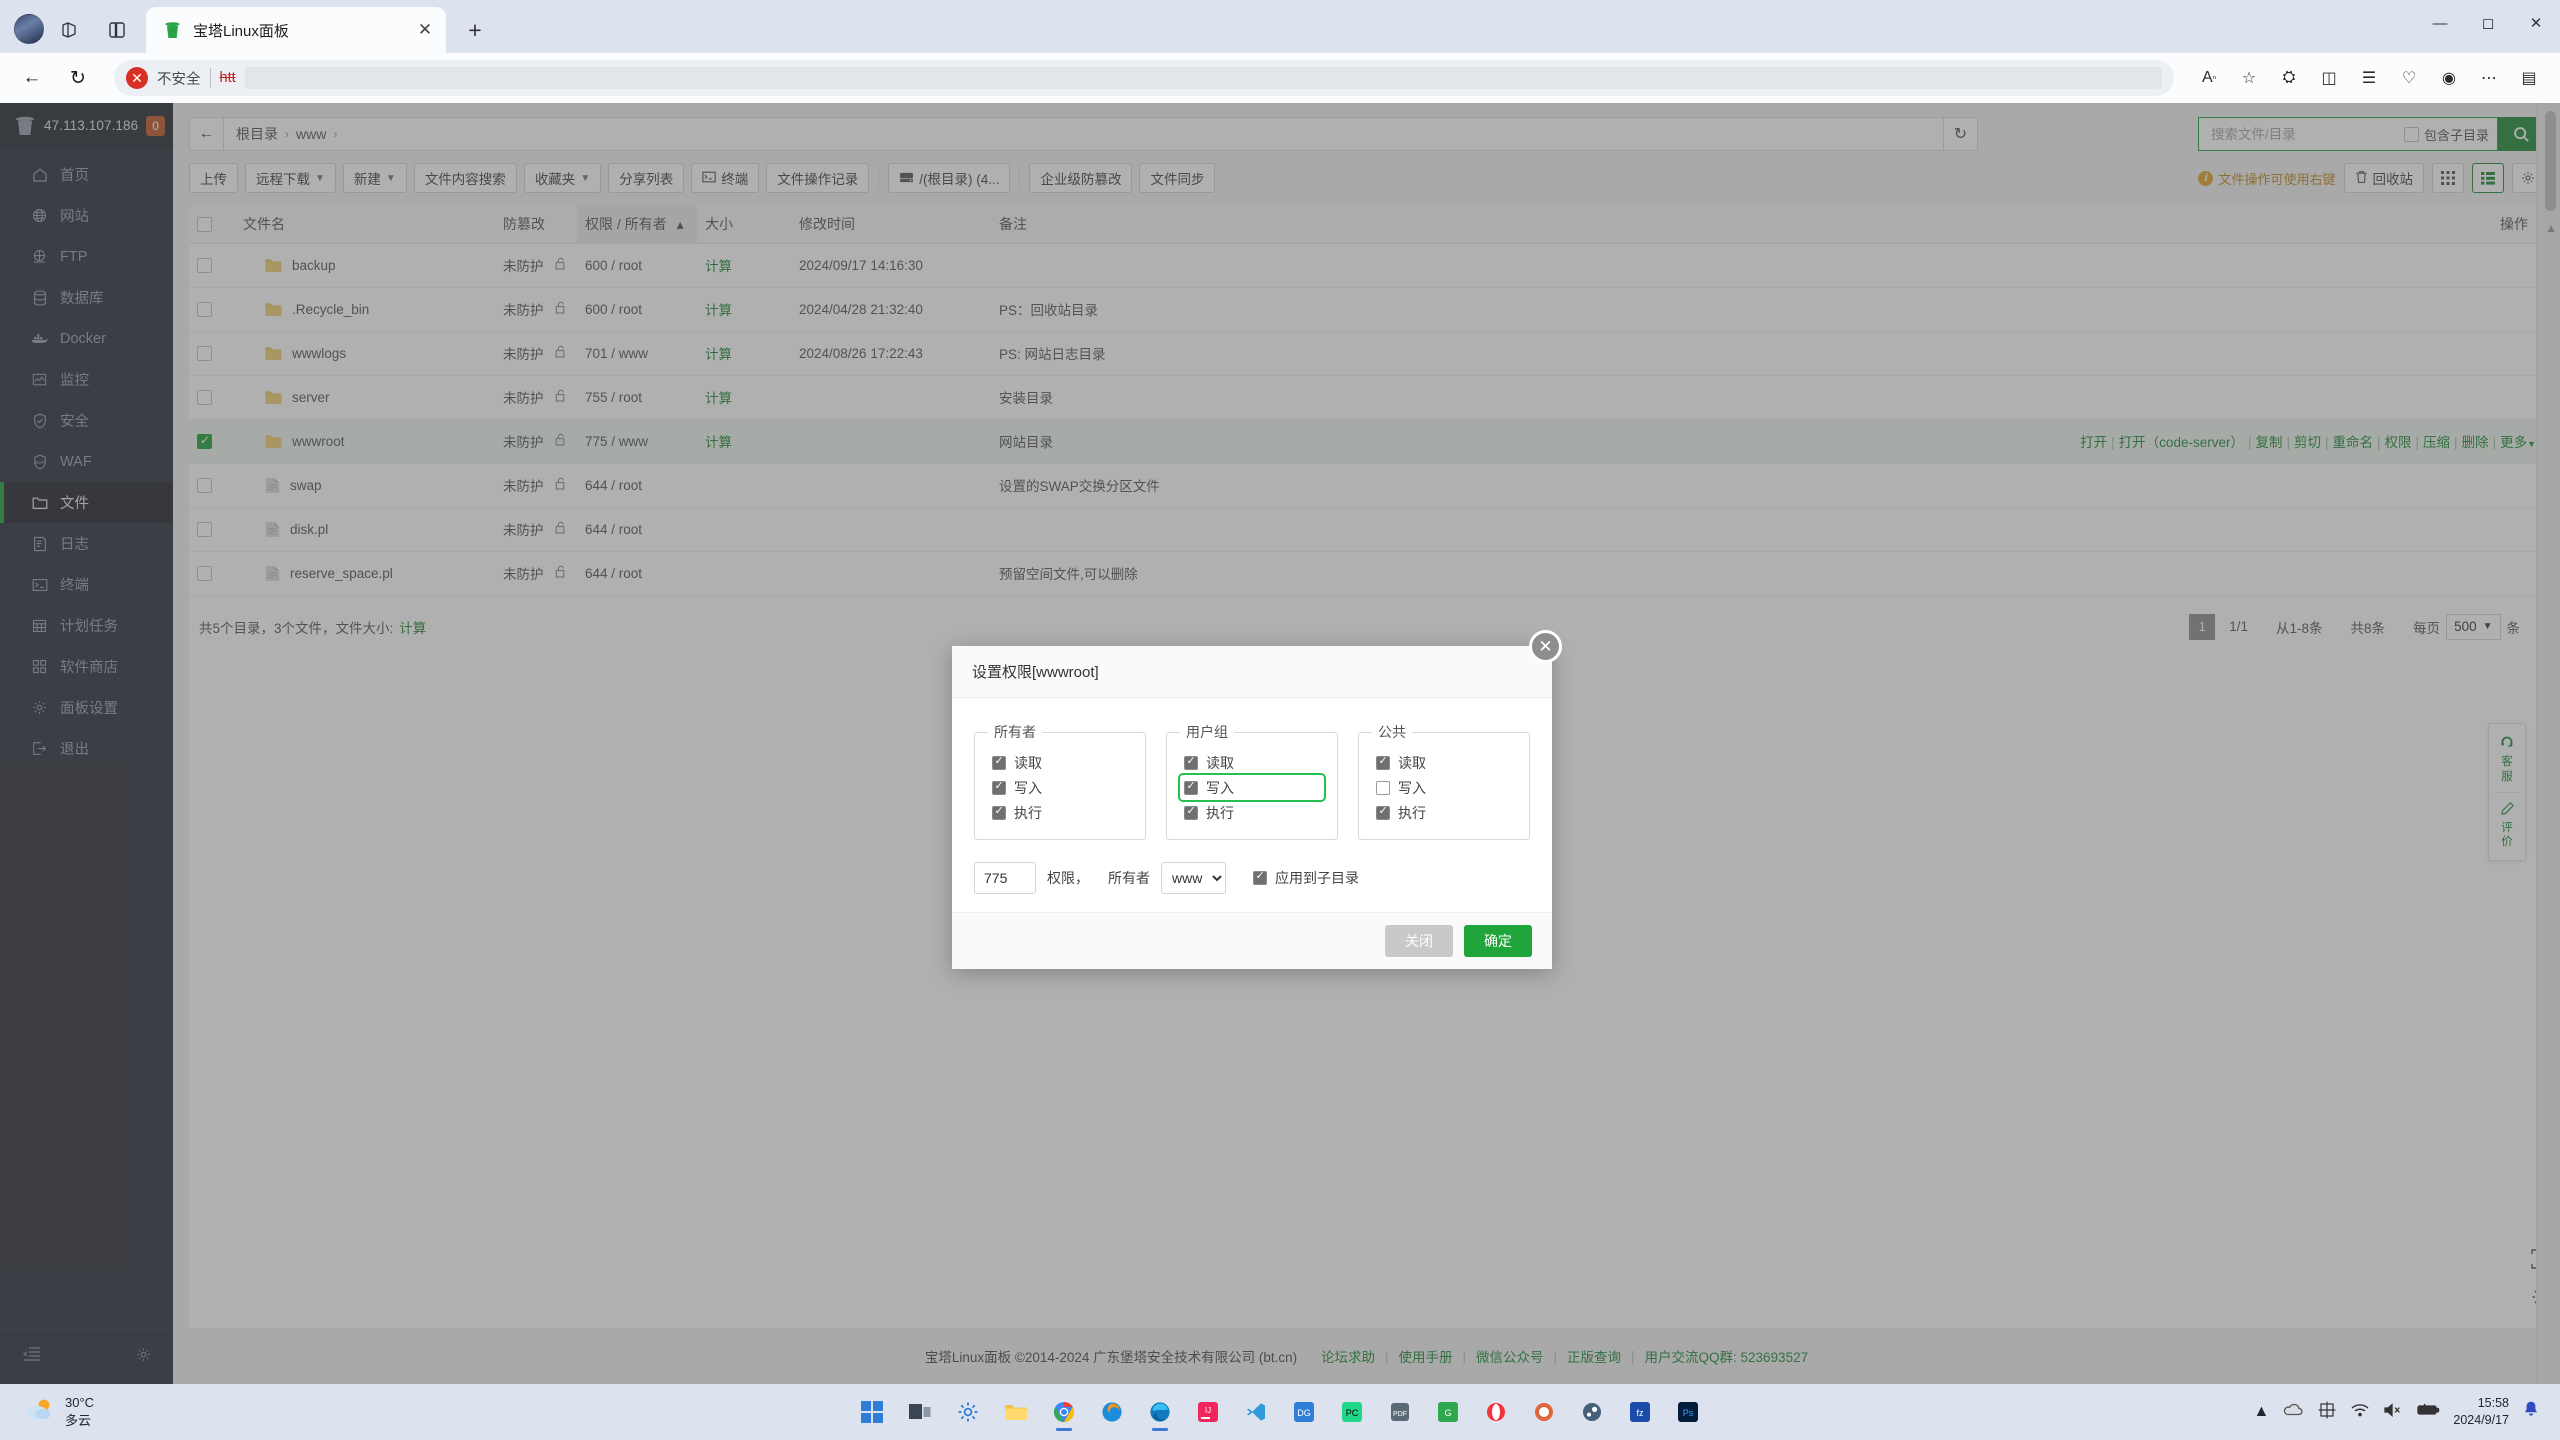  What do you see at coordinates (78, 78) in the screenshot?
I see `reload-icon: ↻` at bounding box center [78, 78].